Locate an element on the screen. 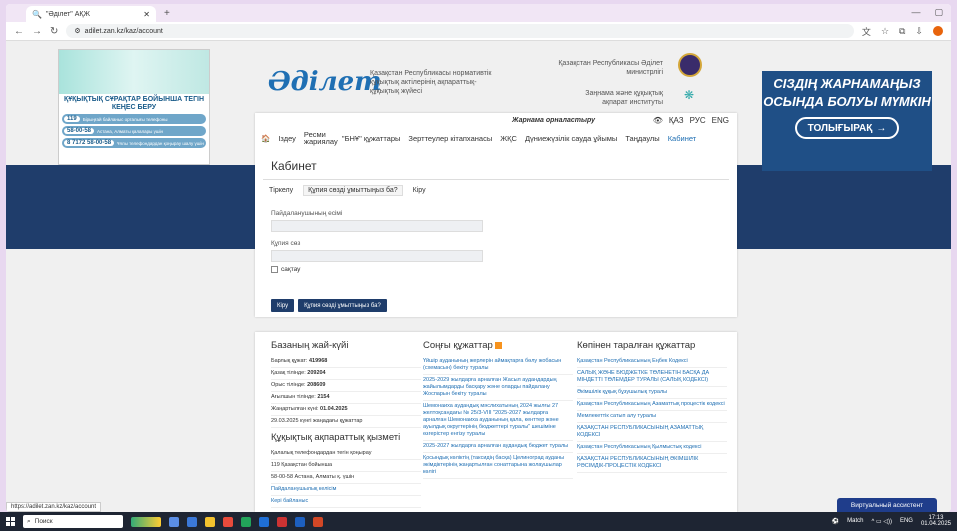 The height and width of the screenshot is (531, 957). remember-checkbox: сақтау is located at coordinates (285, 269).